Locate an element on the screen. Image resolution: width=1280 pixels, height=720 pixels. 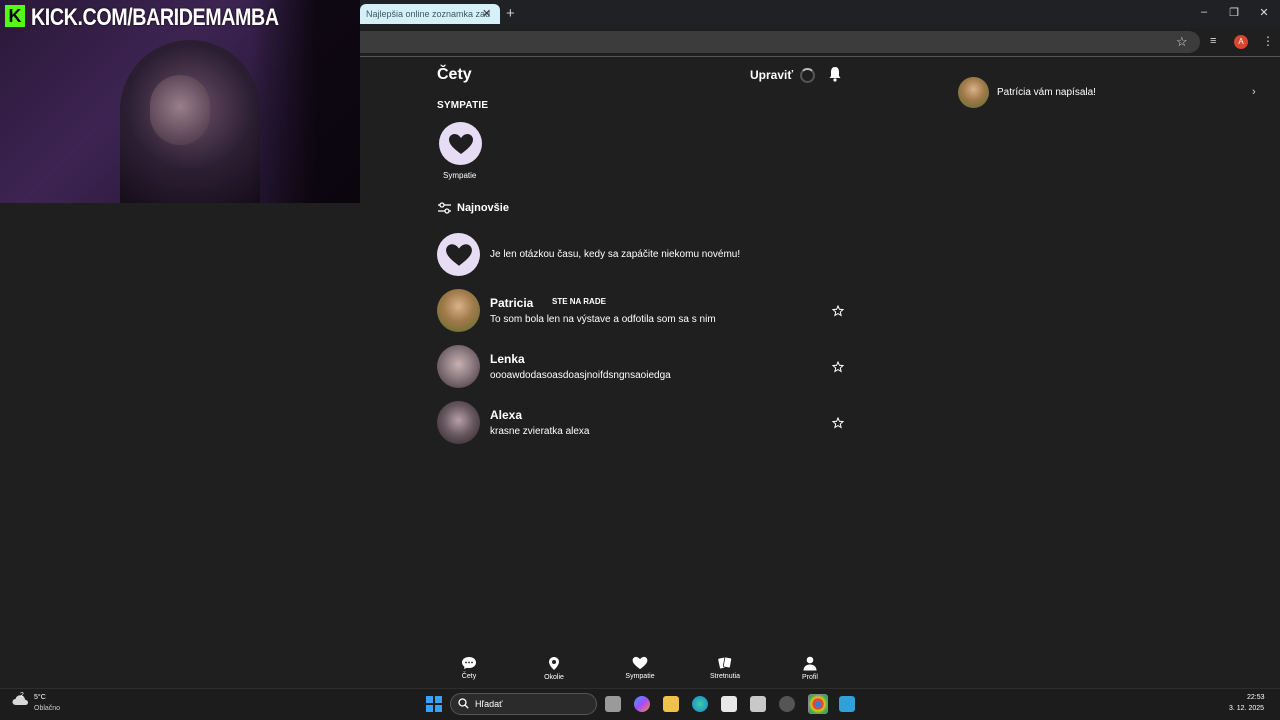
system-heart-avatar is located at coordinates (458, 254).